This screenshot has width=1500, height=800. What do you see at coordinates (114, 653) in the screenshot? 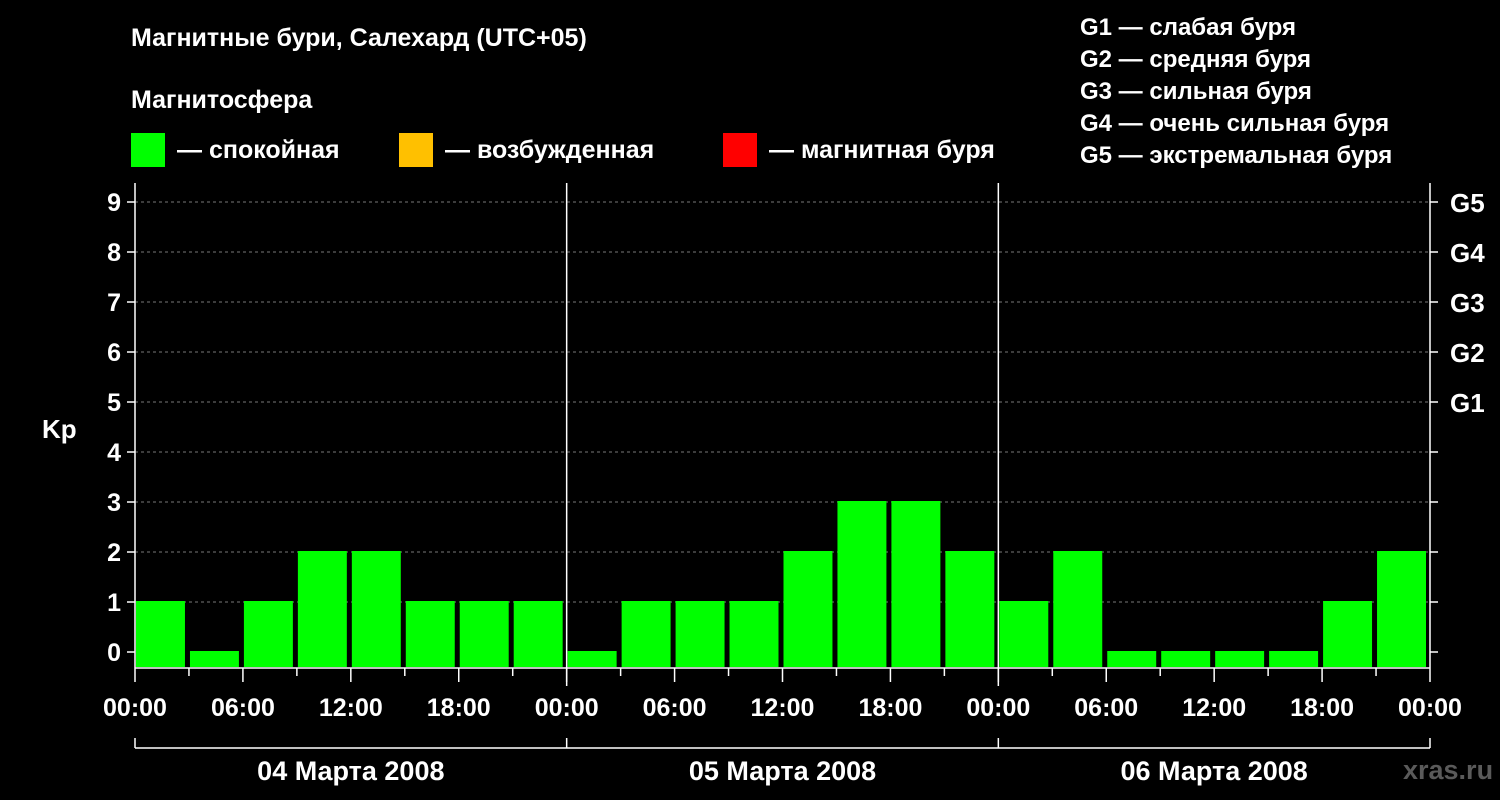
I see `y-tick-label: 0` at bounding box center [114, 653].